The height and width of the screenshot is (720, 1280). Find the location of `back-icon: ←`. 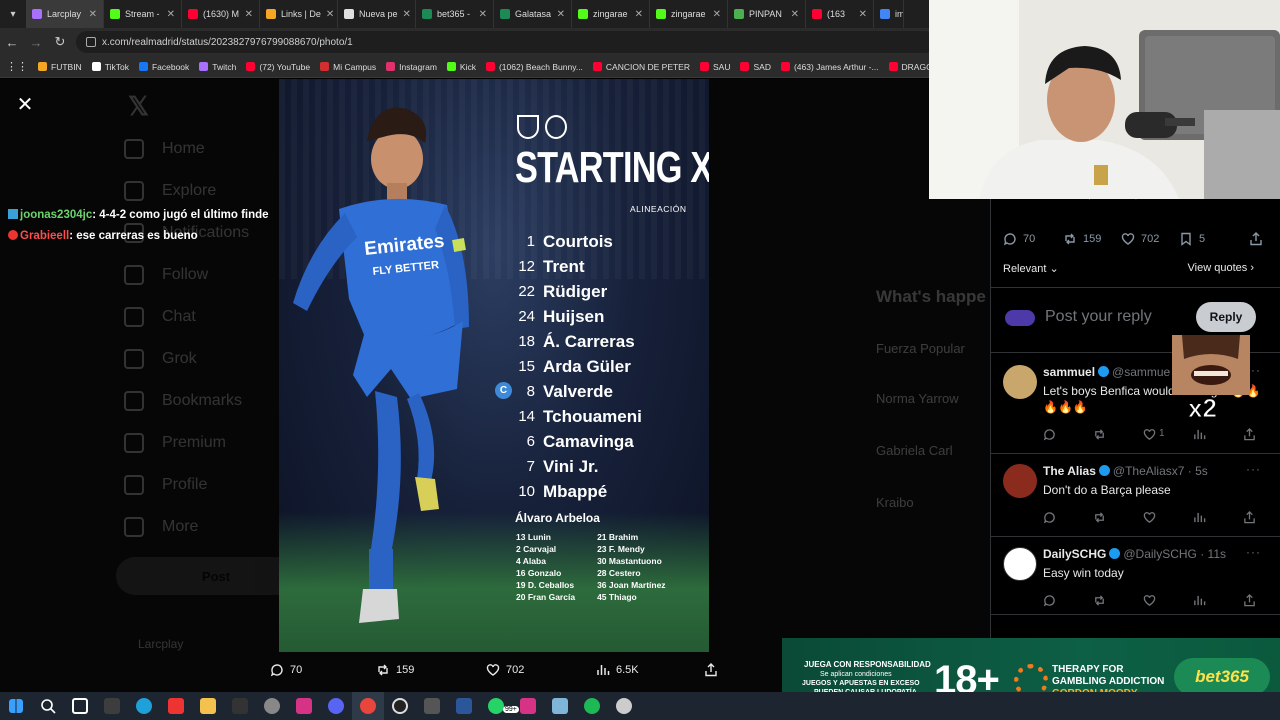

back-icon: ← is located at coordinates (12, 42).